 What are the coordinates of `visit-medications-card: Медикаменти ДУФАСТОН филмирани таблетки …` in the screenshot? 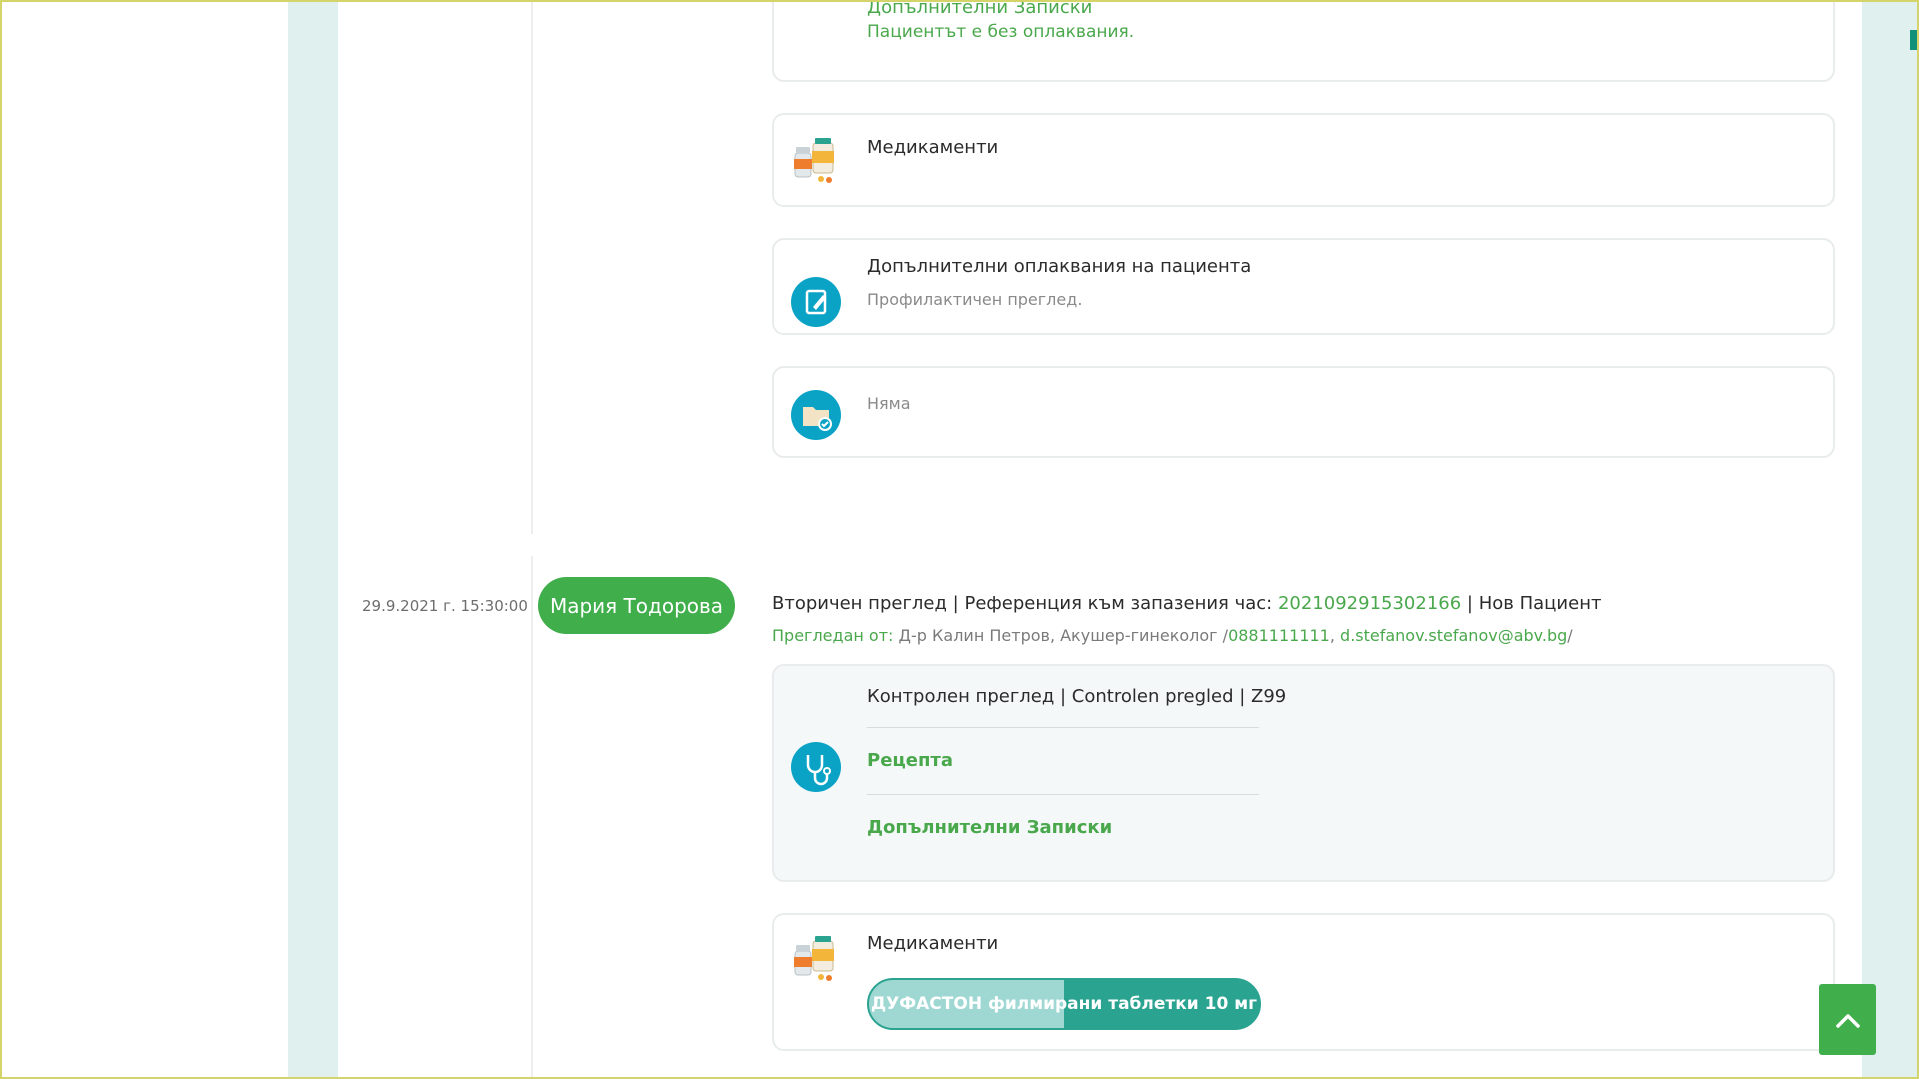 It's located at (1303, 982).